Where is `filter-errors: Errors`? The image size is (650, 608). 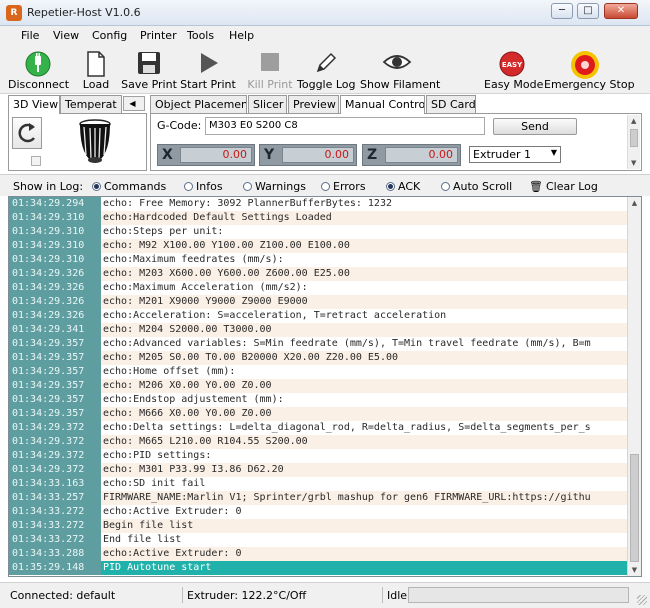
filter-errors: Errors is located at coordinates (343, 186).